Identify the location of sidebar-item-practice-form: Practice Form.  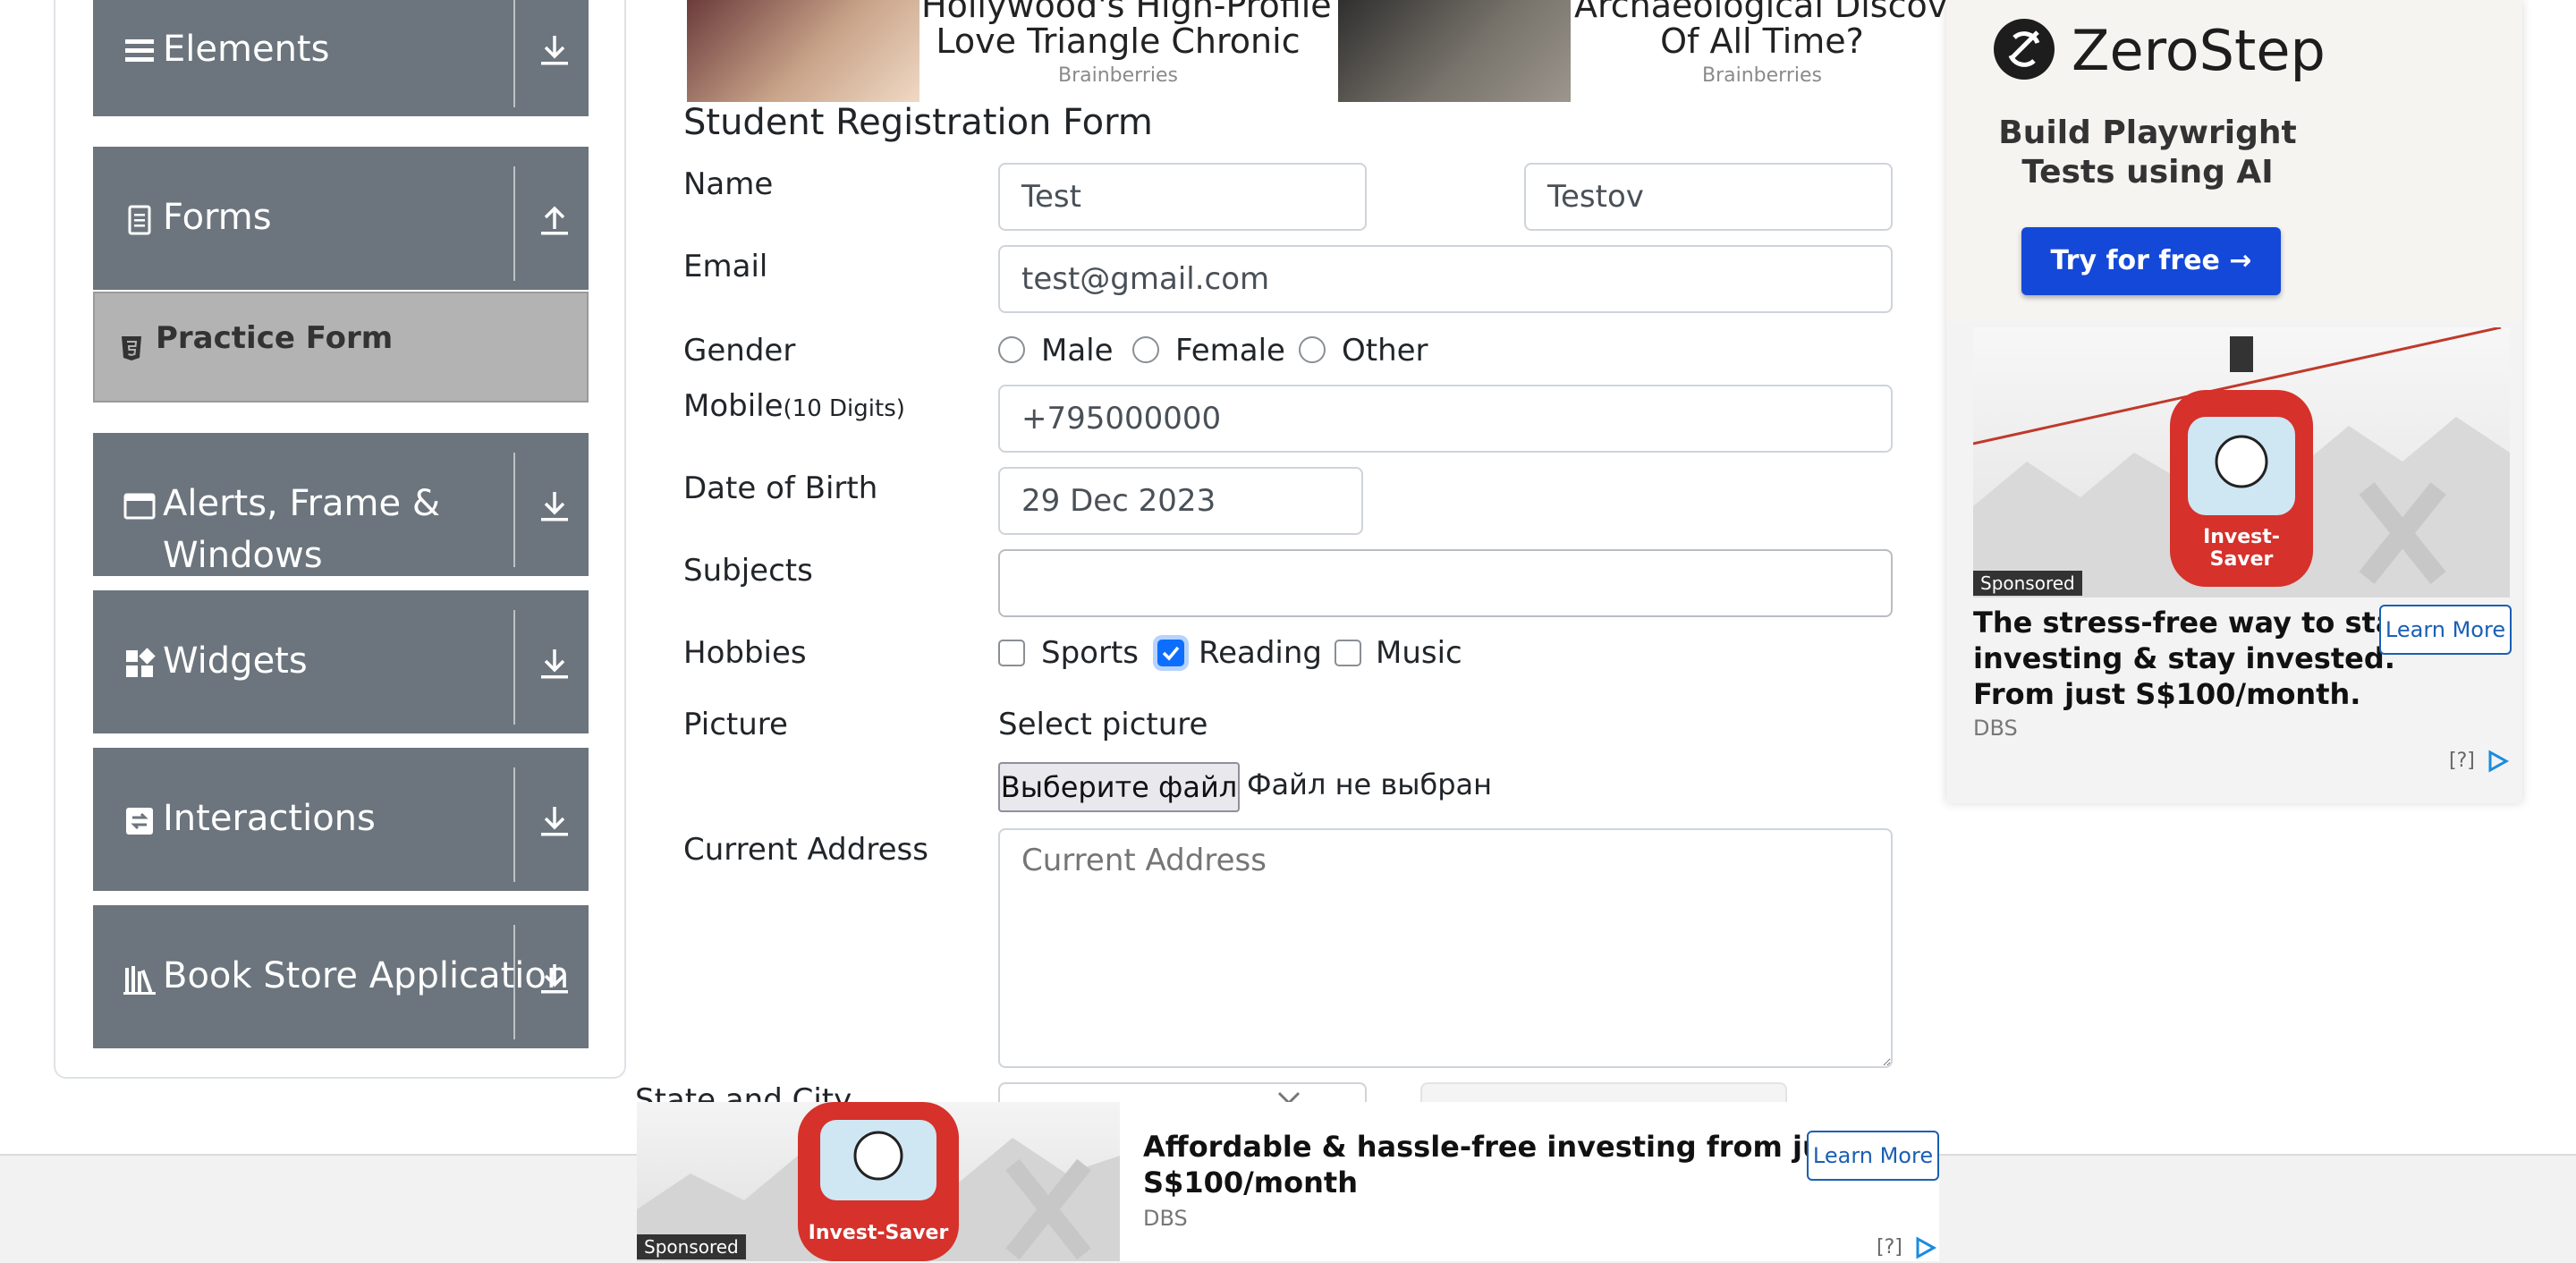
(341, 347).